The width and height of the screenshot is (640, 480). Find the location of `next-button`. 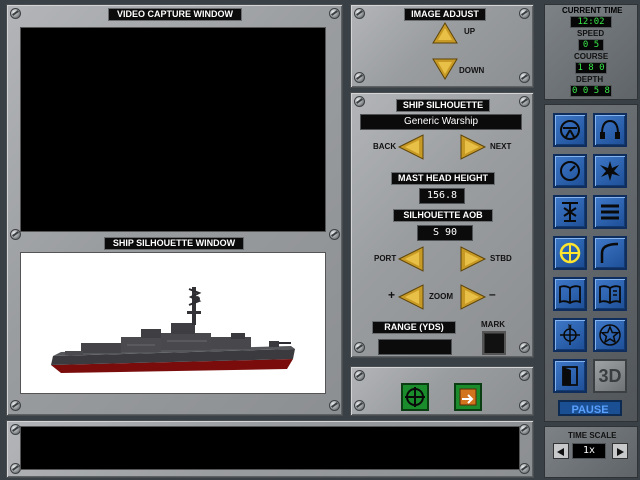

next-button is located at coordinates (473, 147).